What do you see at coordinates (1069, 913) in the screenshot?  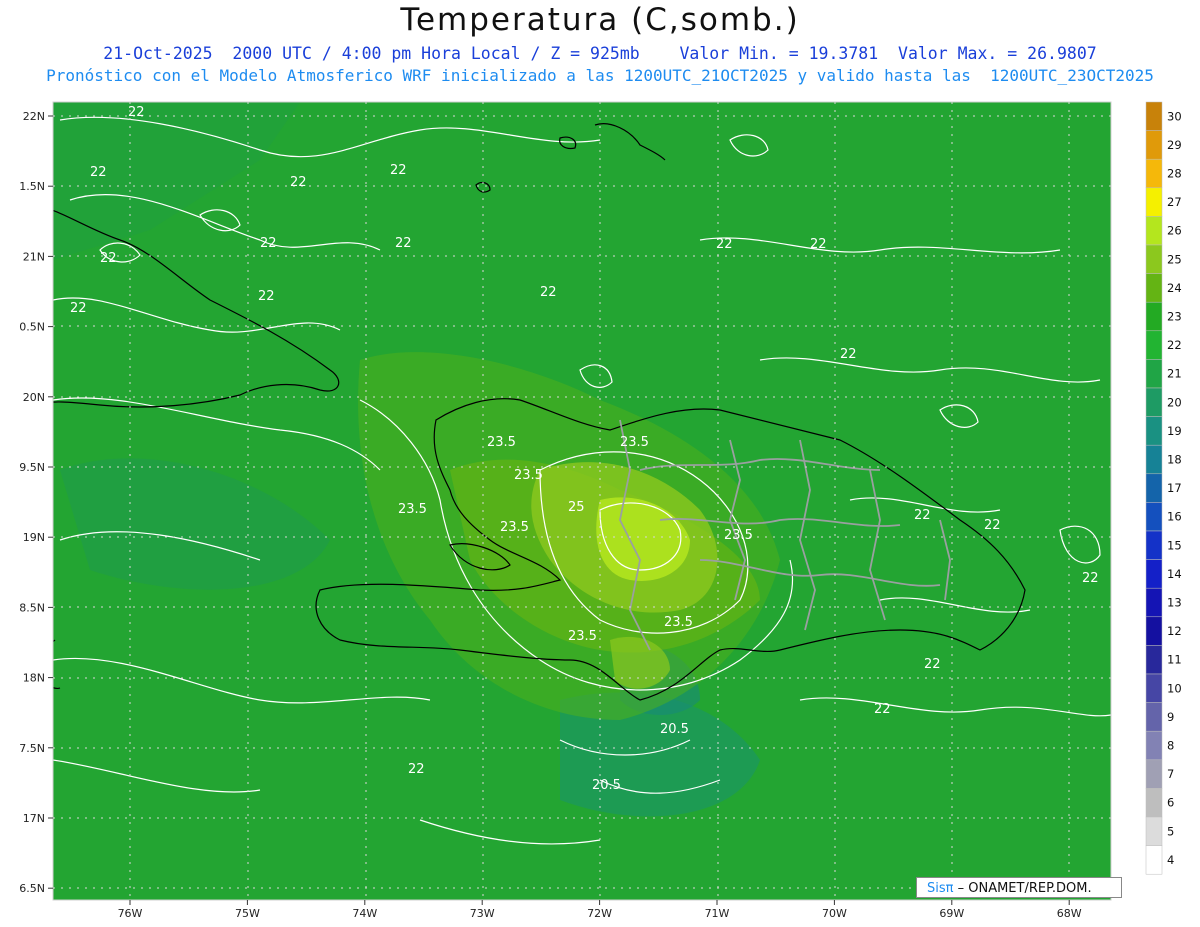 I see `lon-tick-label: 68W` at bounding box center [1069, 913].